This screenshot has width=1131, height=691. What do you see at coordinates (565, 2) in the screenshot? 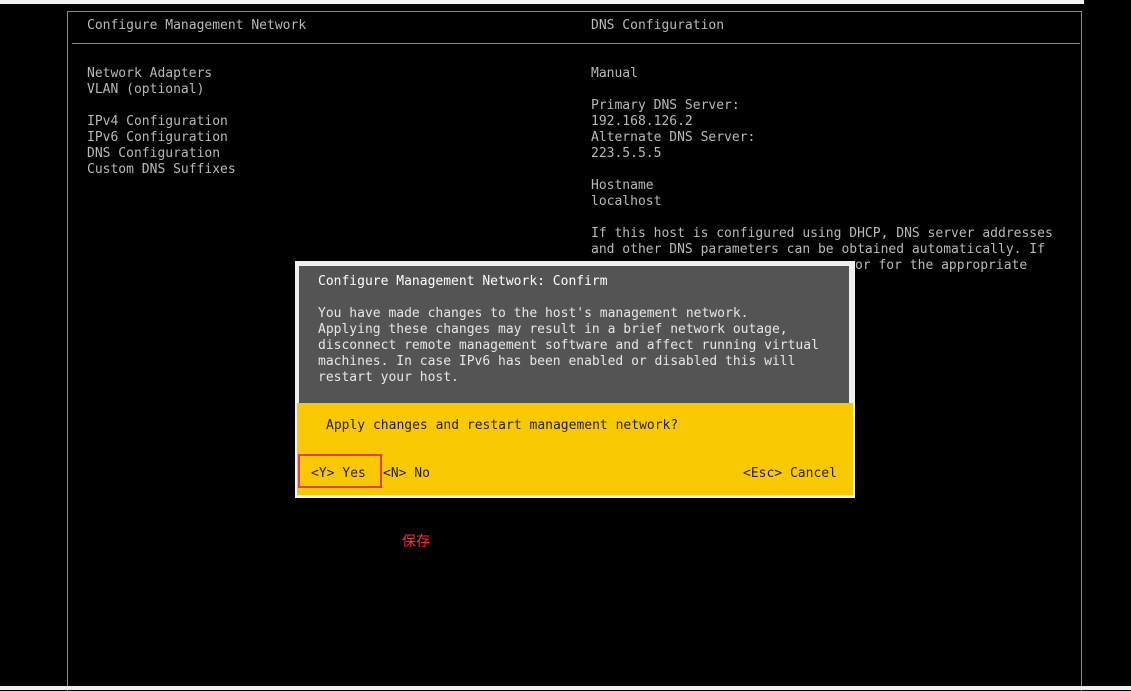
I see `top-edge` at bounding box center [565, 2].